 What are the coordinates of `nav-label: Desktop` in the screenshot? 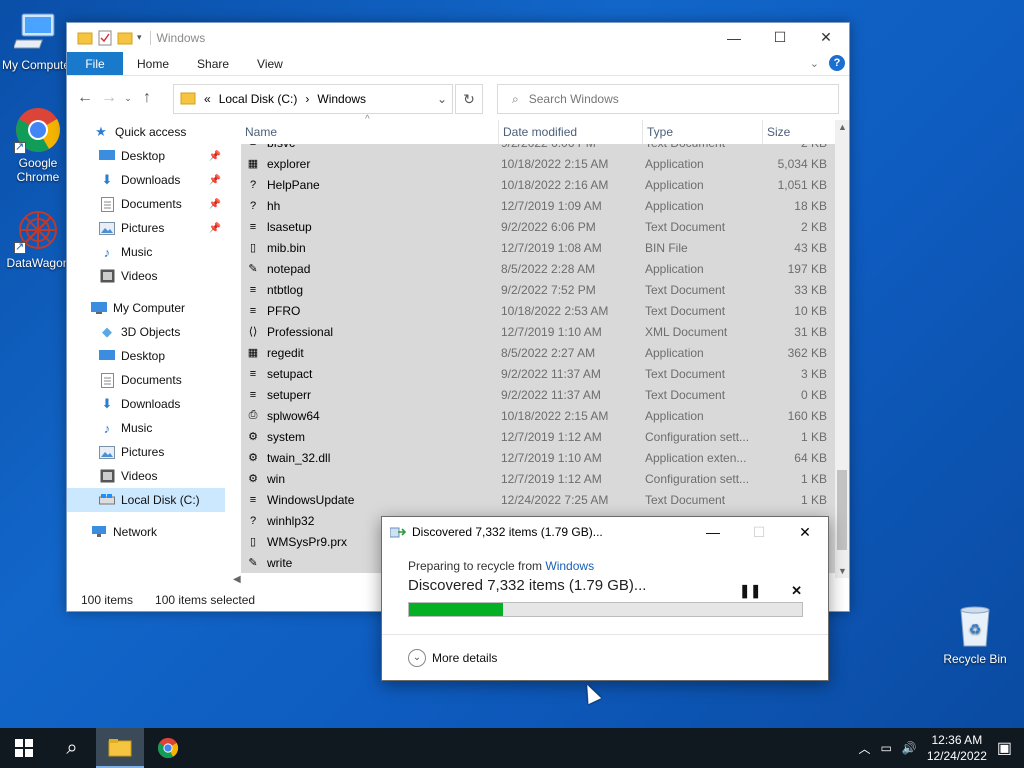 It's located at (143, 156).